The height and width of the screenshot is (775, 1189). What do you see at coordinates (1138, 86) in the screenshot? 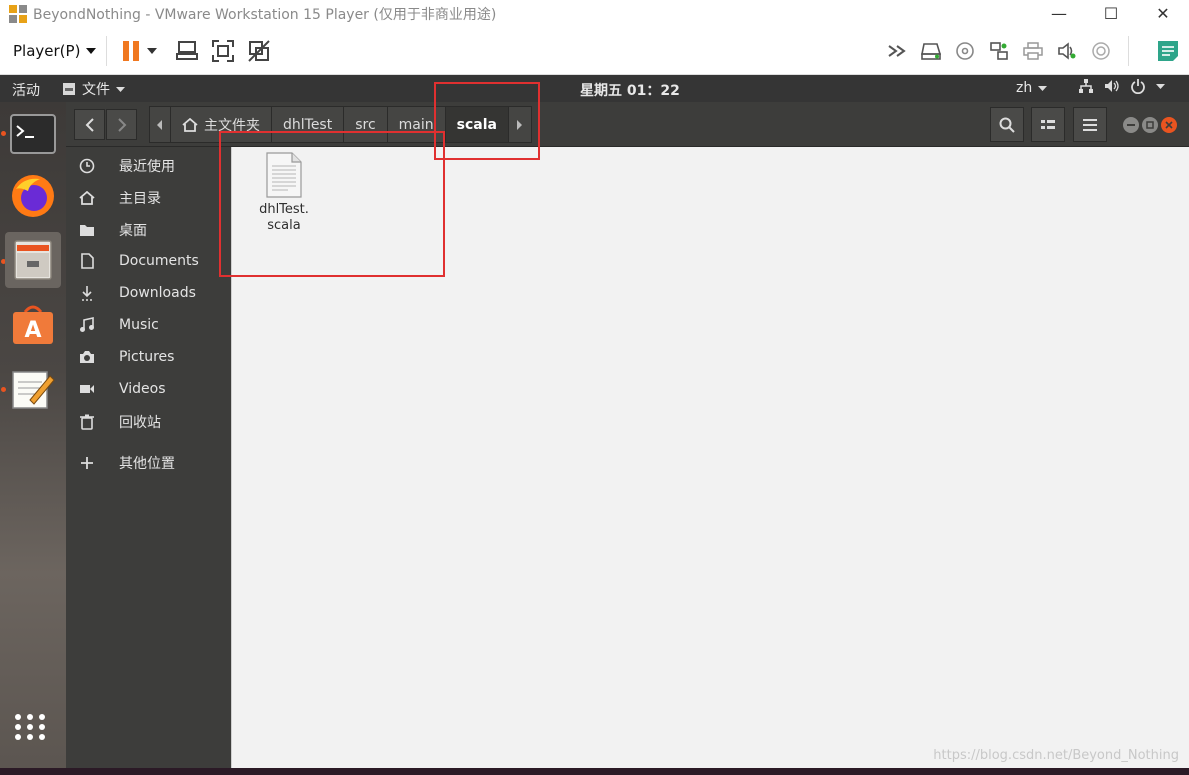
I see `power-icon` at bounding box center [1138, 86].